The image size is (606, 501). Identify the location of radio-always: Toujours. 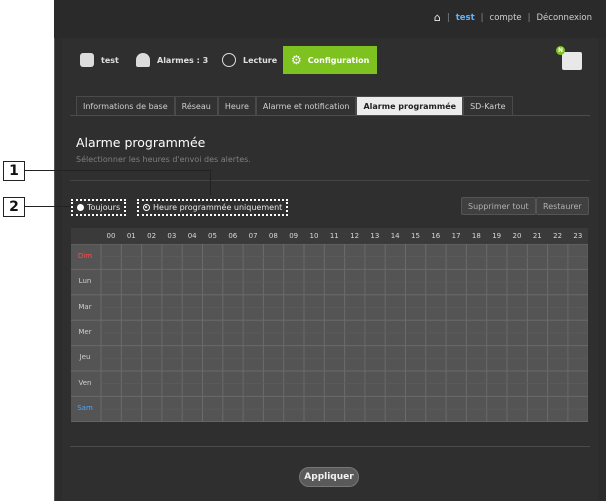
(99, 207).